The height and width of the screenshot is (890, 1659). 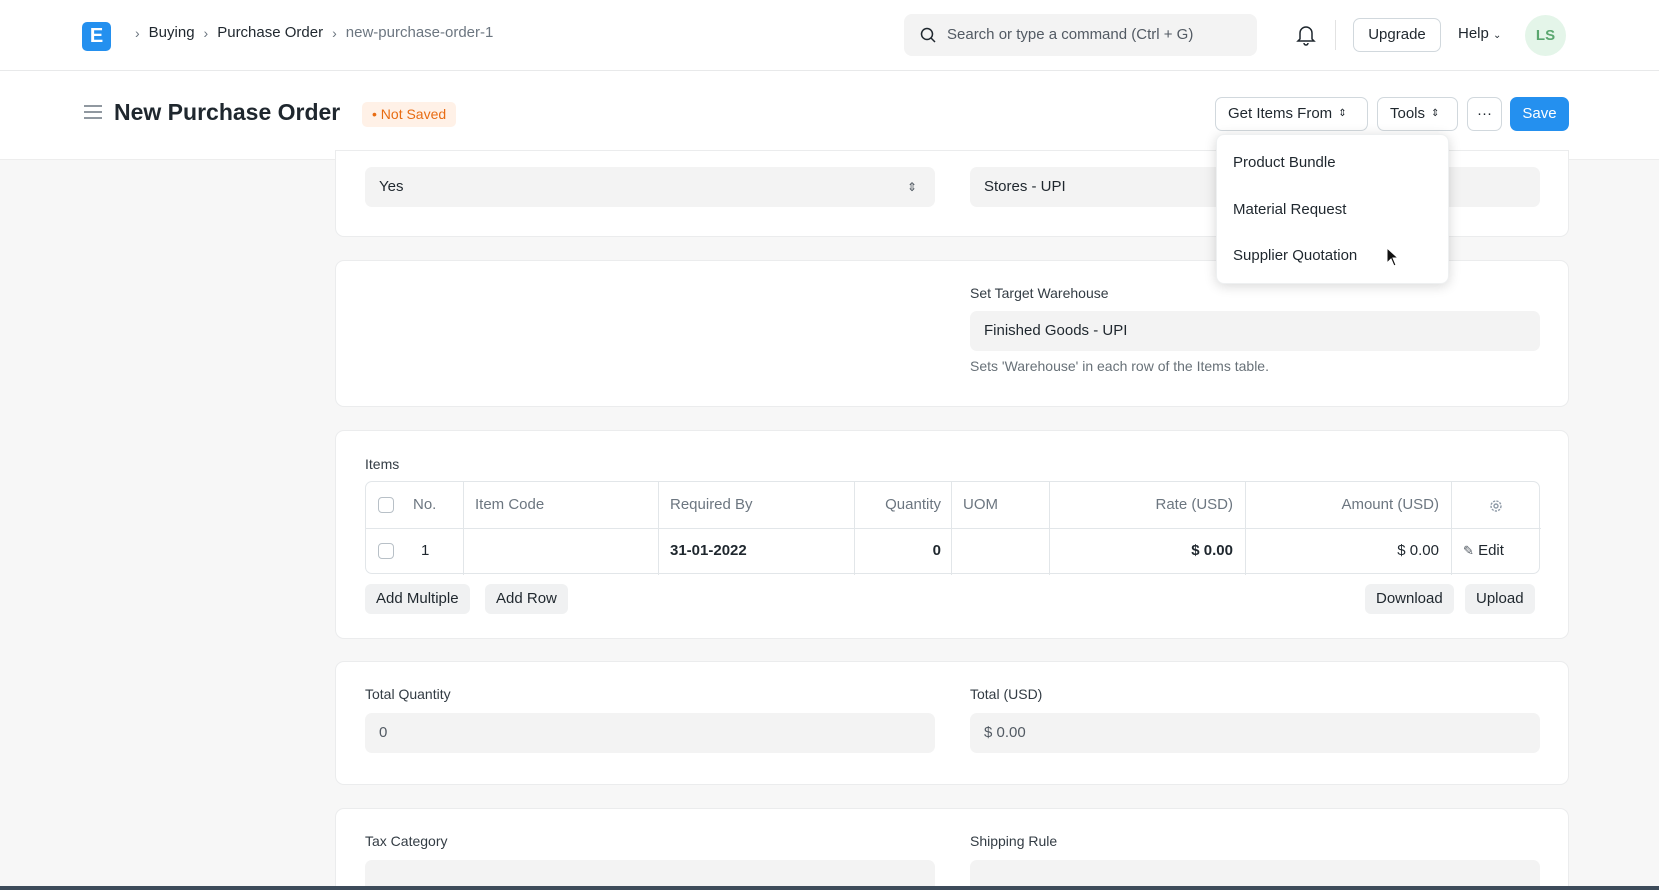 I want to click on bell-icon, so click(x=1306, y=35).